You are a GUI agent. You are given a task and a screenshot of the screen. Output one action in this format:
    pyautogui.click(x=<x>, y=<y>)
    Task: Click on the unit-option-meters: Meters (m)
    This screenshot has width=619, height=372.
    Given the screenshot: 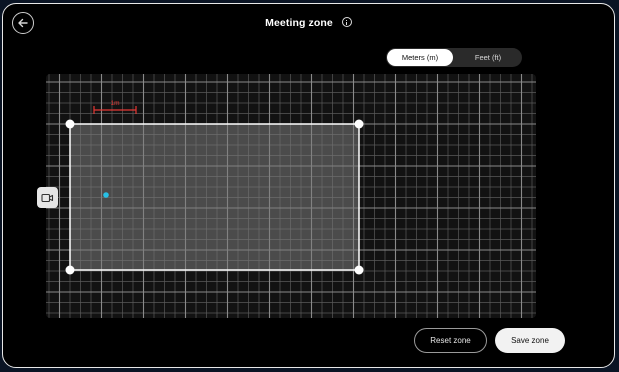 What is the action you would take?
    pyautogui.click(x=420, y=57)
    